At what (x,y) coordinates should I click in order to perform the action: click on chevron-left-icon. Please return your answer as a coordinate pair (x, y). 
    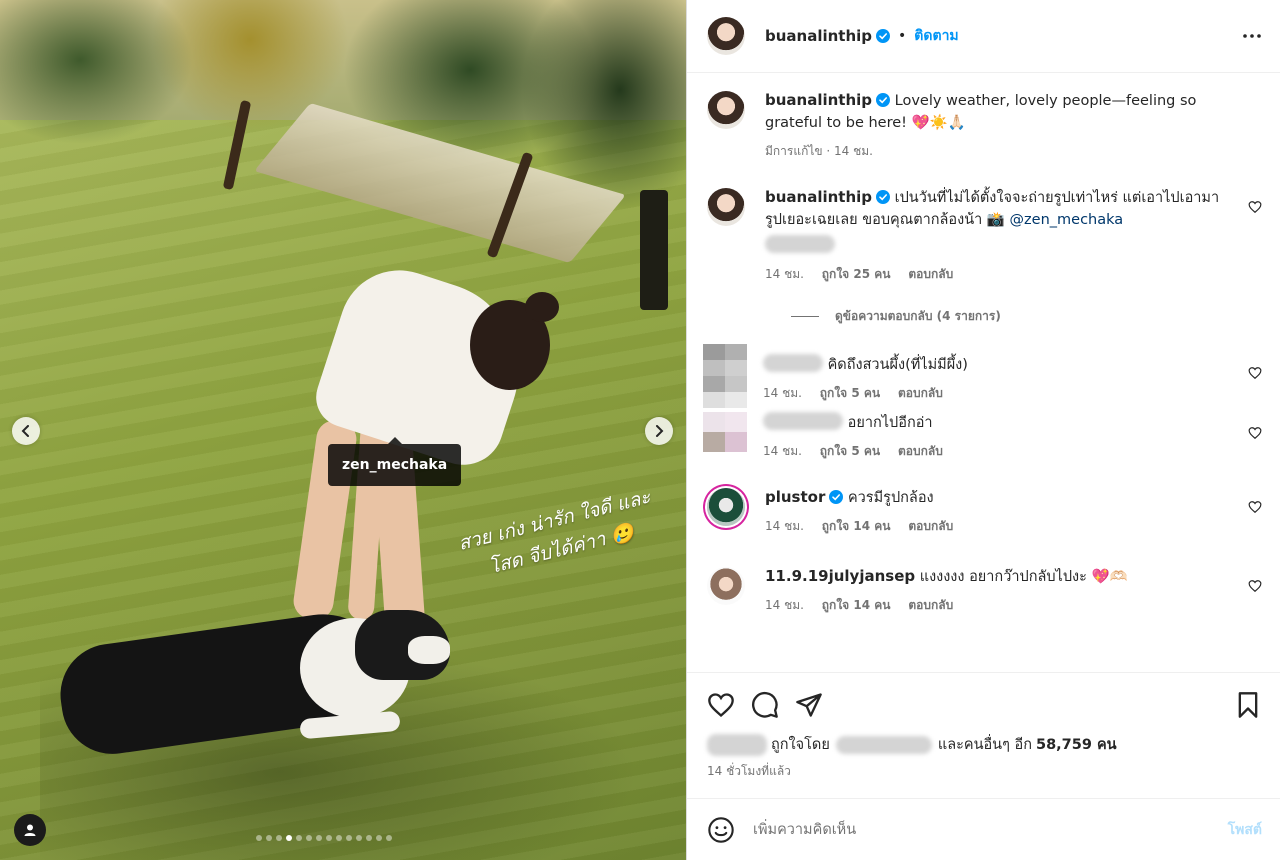
    Looking at the image, I should click on (25, 431).